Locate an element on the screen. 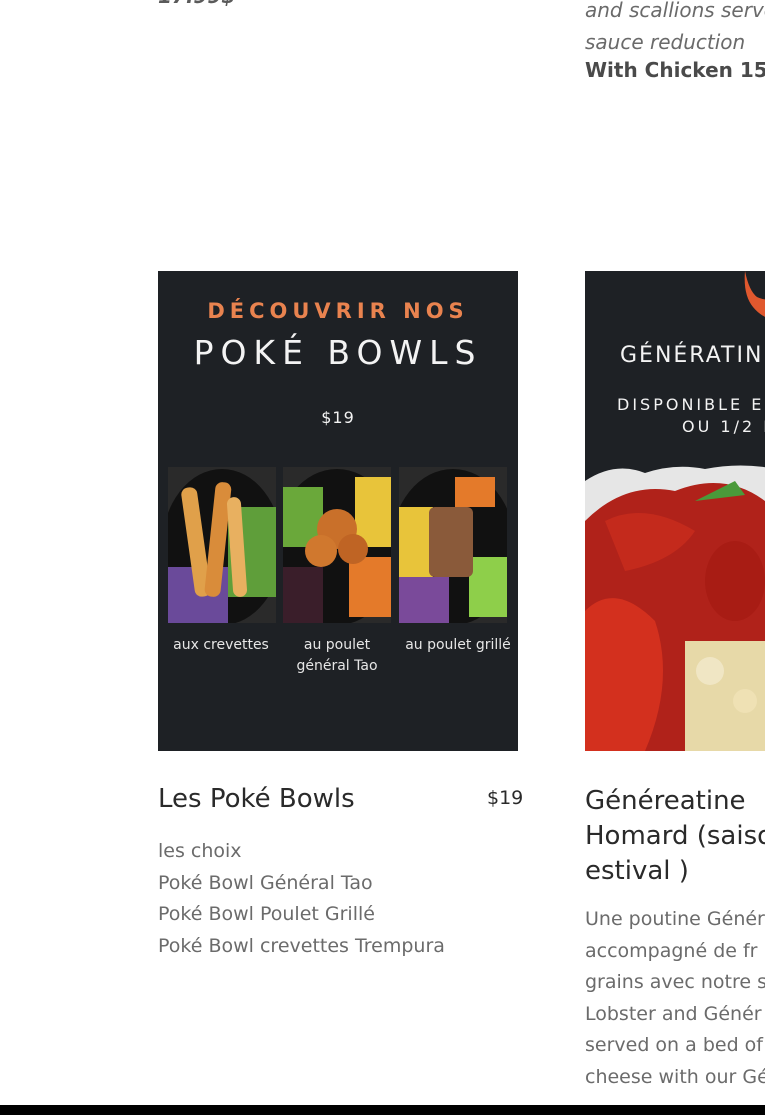 Image resolution: width=765 pixels, height=1115 pixels. lobster-description-line: grains avec notre s is located at coordinates (675, 982).